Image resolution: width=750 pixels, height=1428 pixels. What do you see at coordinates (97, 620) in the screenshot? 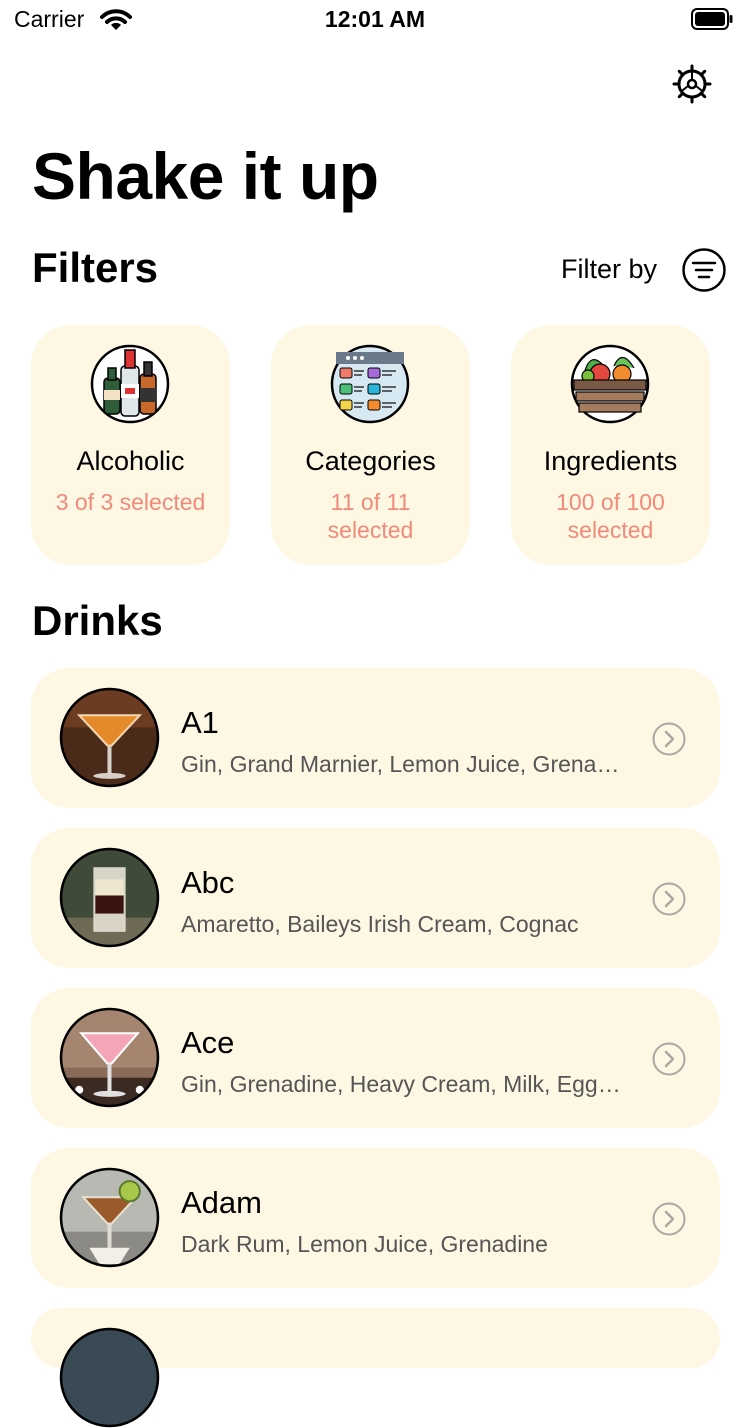
I see `drinks-heading: Drinks` at bounding box center [97, 620].